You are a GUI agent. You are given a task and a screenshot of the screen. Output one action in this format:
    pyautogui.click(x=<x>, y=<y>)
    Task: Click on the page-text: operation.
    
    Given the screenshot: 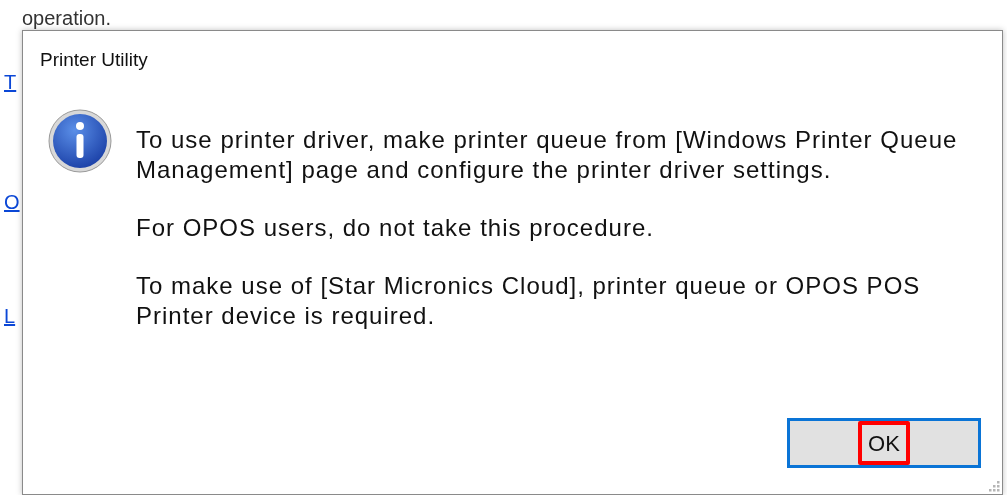 What is the action you would take?
    pyautogui.click(x=66, y=18)
    